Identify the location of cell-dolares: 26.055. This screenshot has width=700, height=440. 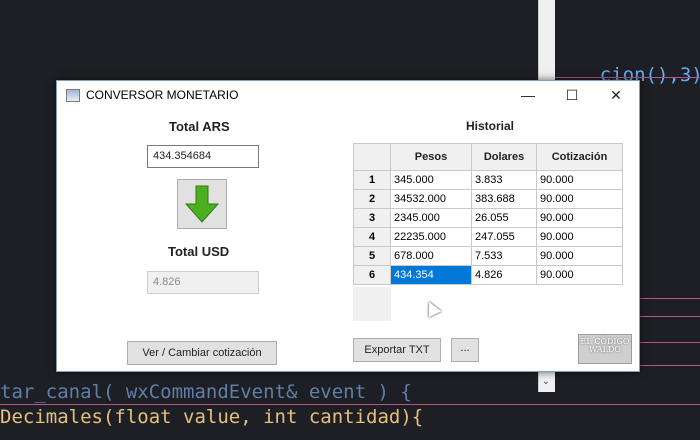
(504, 218).